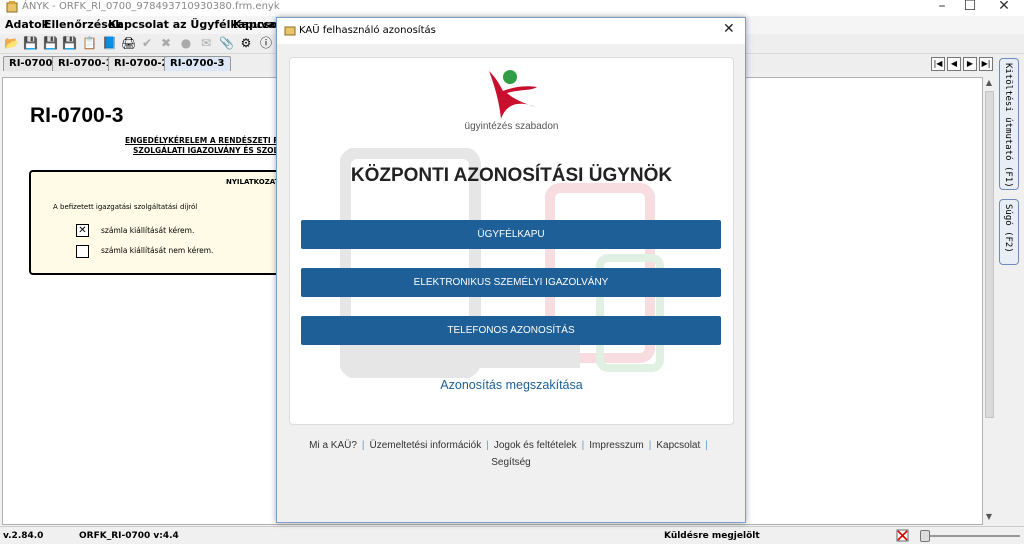 This screenshot has height=544, width=1024. Describe the element at coordinates (986, 64) in the screenshot. I see `last-page-icon: ▶|` at that location.